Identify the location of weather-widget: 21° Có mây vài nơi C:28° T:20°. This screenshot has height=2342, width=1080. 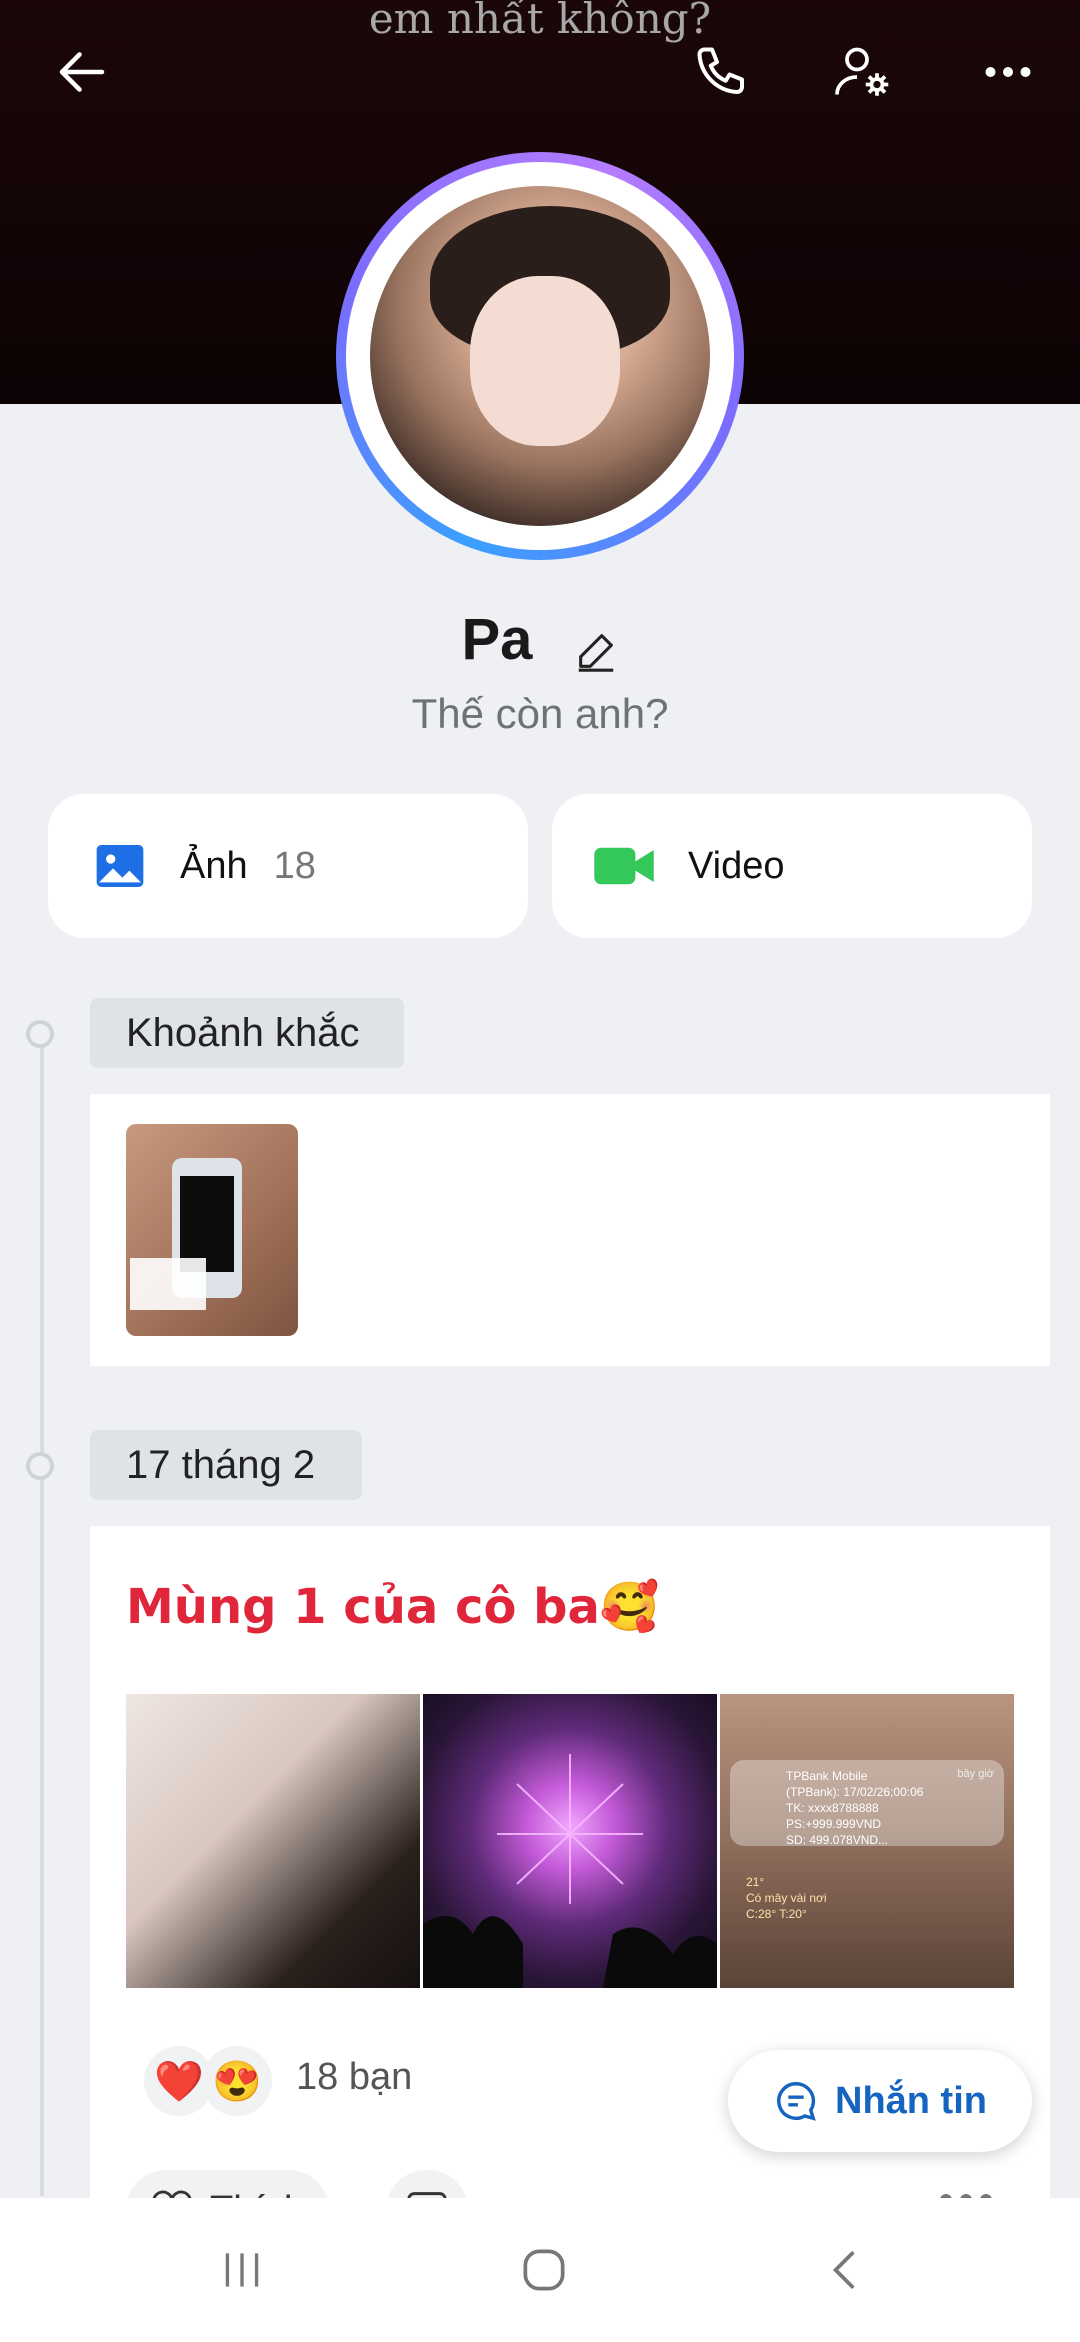
(786, 1898).